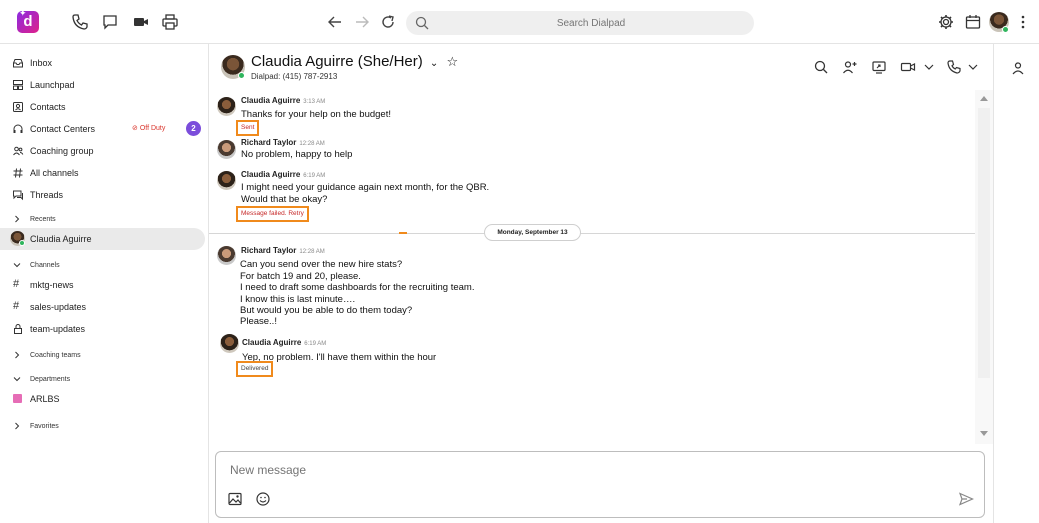 This screenshot has height=523, width=1039. I want to click on channel-item-sales-updates: # sales-updates, so click(104, 307).